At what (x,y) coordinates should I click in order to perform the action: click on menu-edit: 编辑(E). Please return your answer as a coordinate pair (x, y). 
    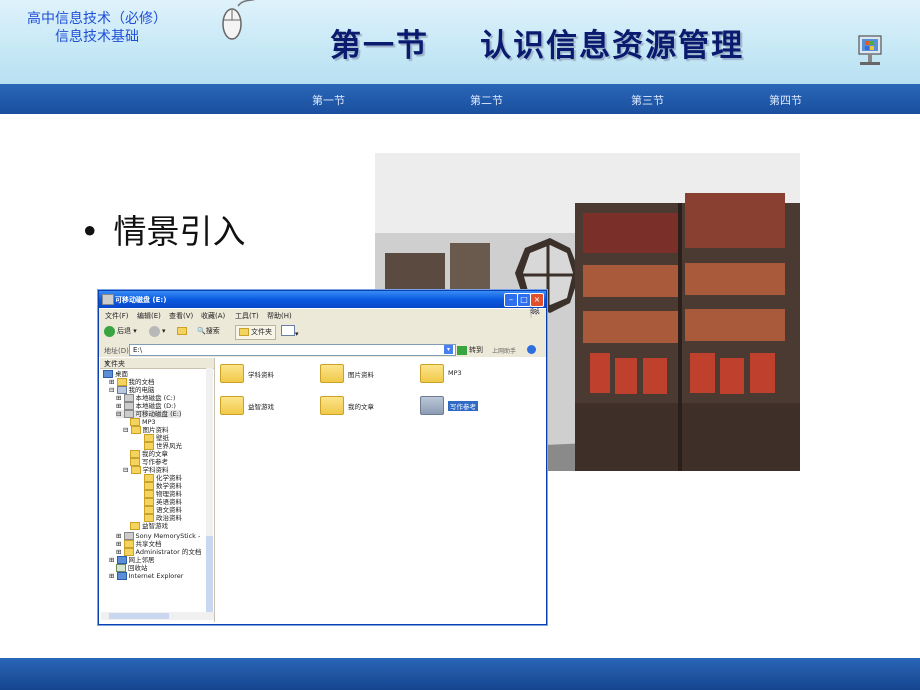
    Looking at the image, I should click on (149, 316).